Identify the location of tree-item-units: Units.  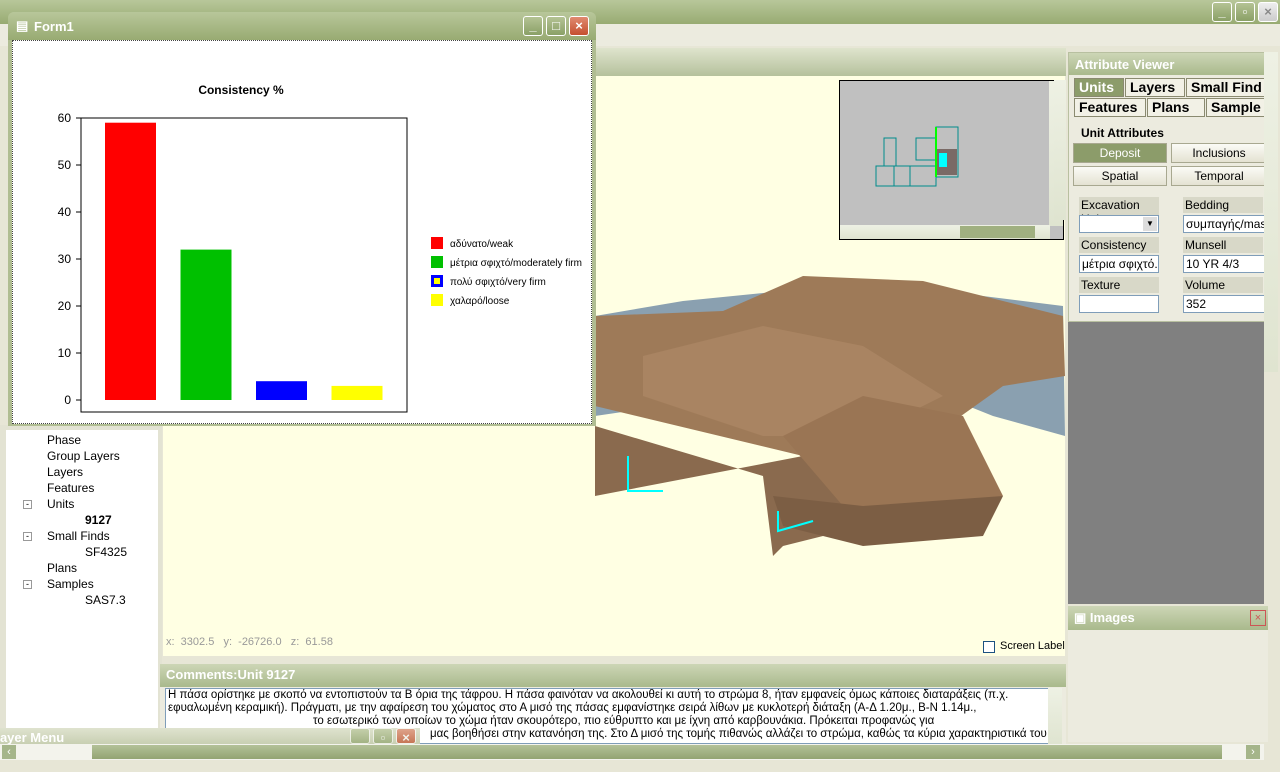
(60, 504).